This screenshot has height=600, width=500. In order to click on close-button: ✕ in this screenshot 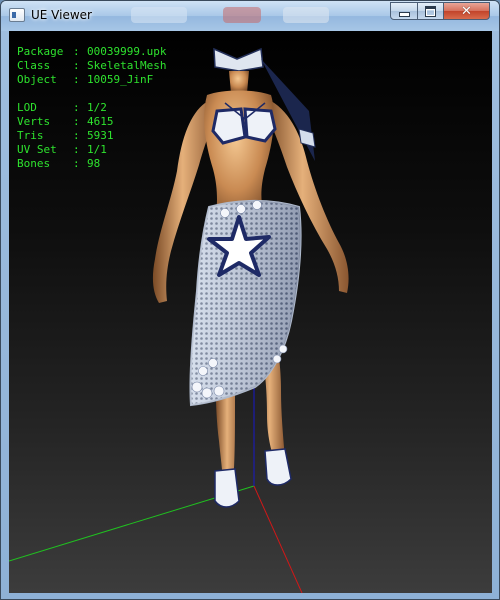, I will do `click(466, 11)`.